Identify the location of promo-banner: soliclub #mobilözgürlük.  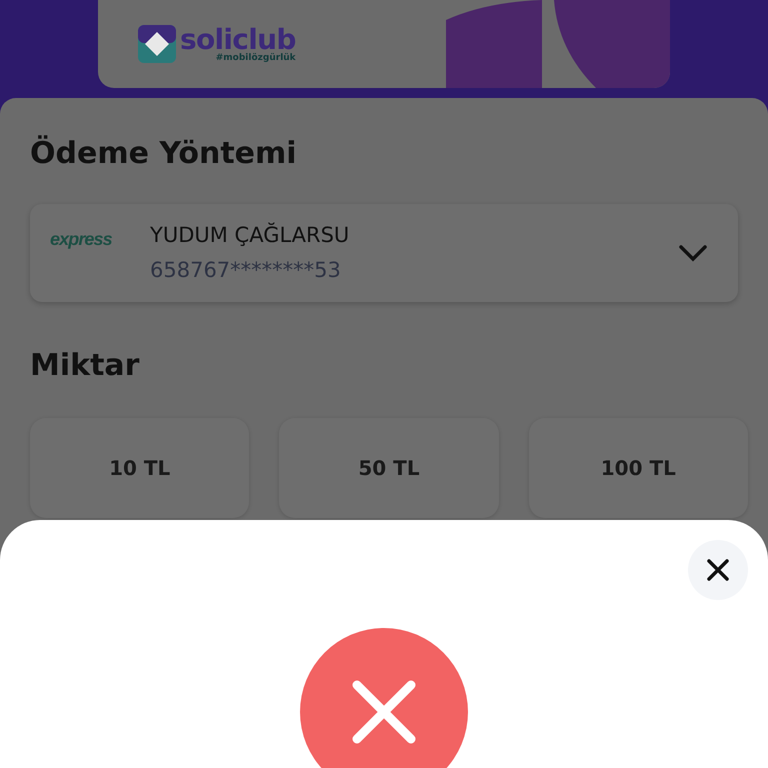
(384, 44).